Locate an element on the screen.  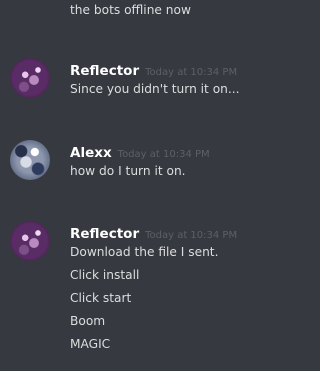
message-text: Click install is located at coordinates (105, 275).